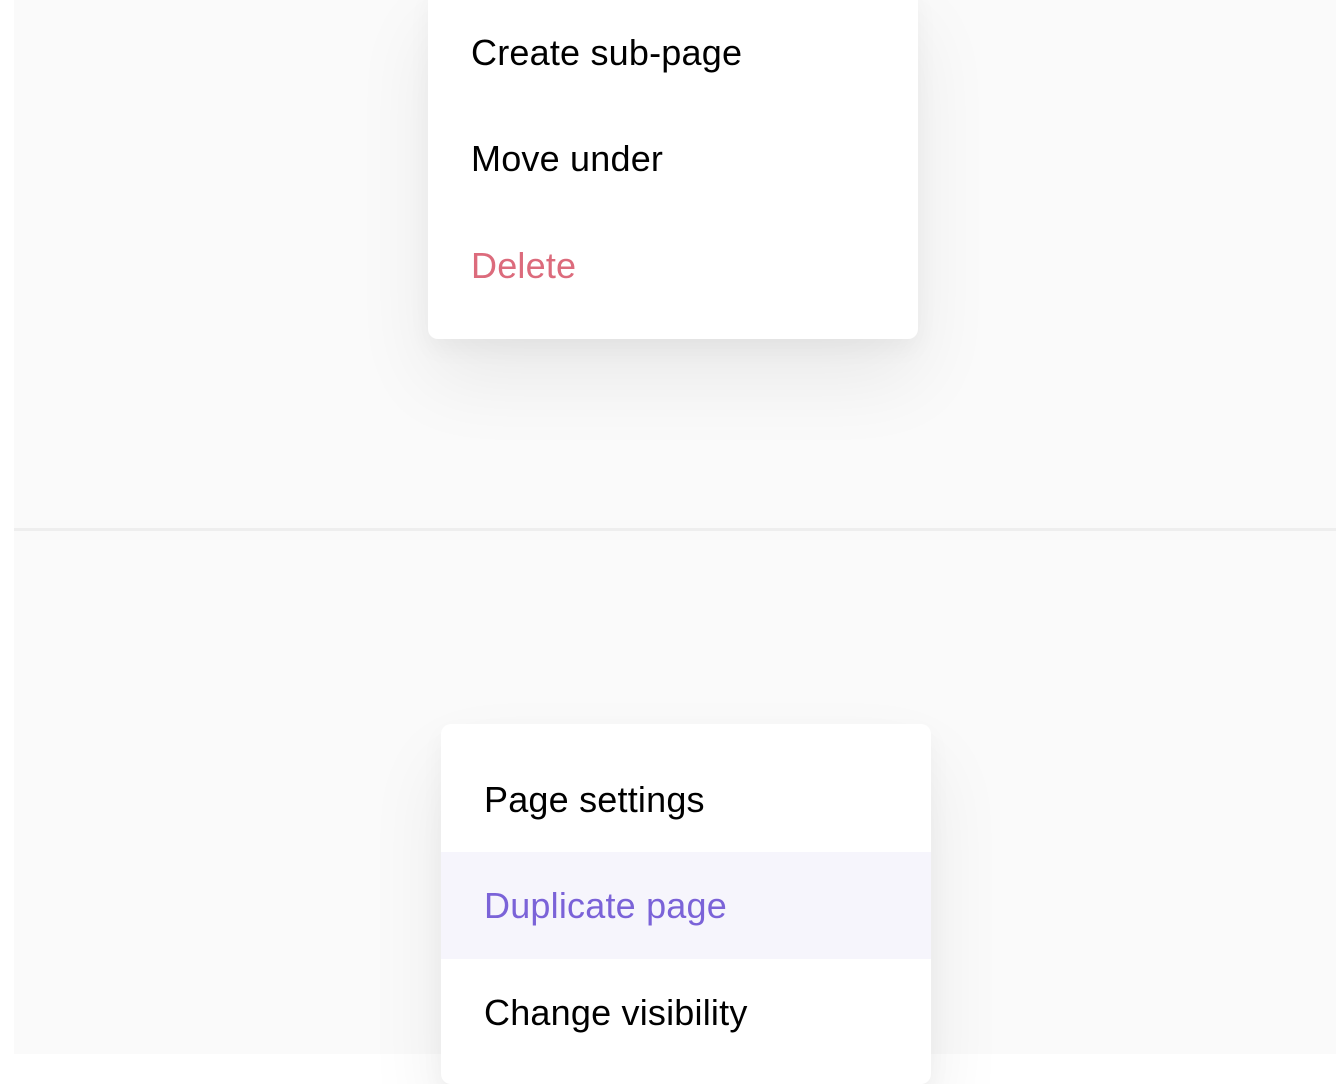 The height and width of the screenshot is (1084, 1336). What do you see at coordinates (567, 158) in the screenshot?
I see `menu-item-label: Move under` at bounding box center [567, 158].